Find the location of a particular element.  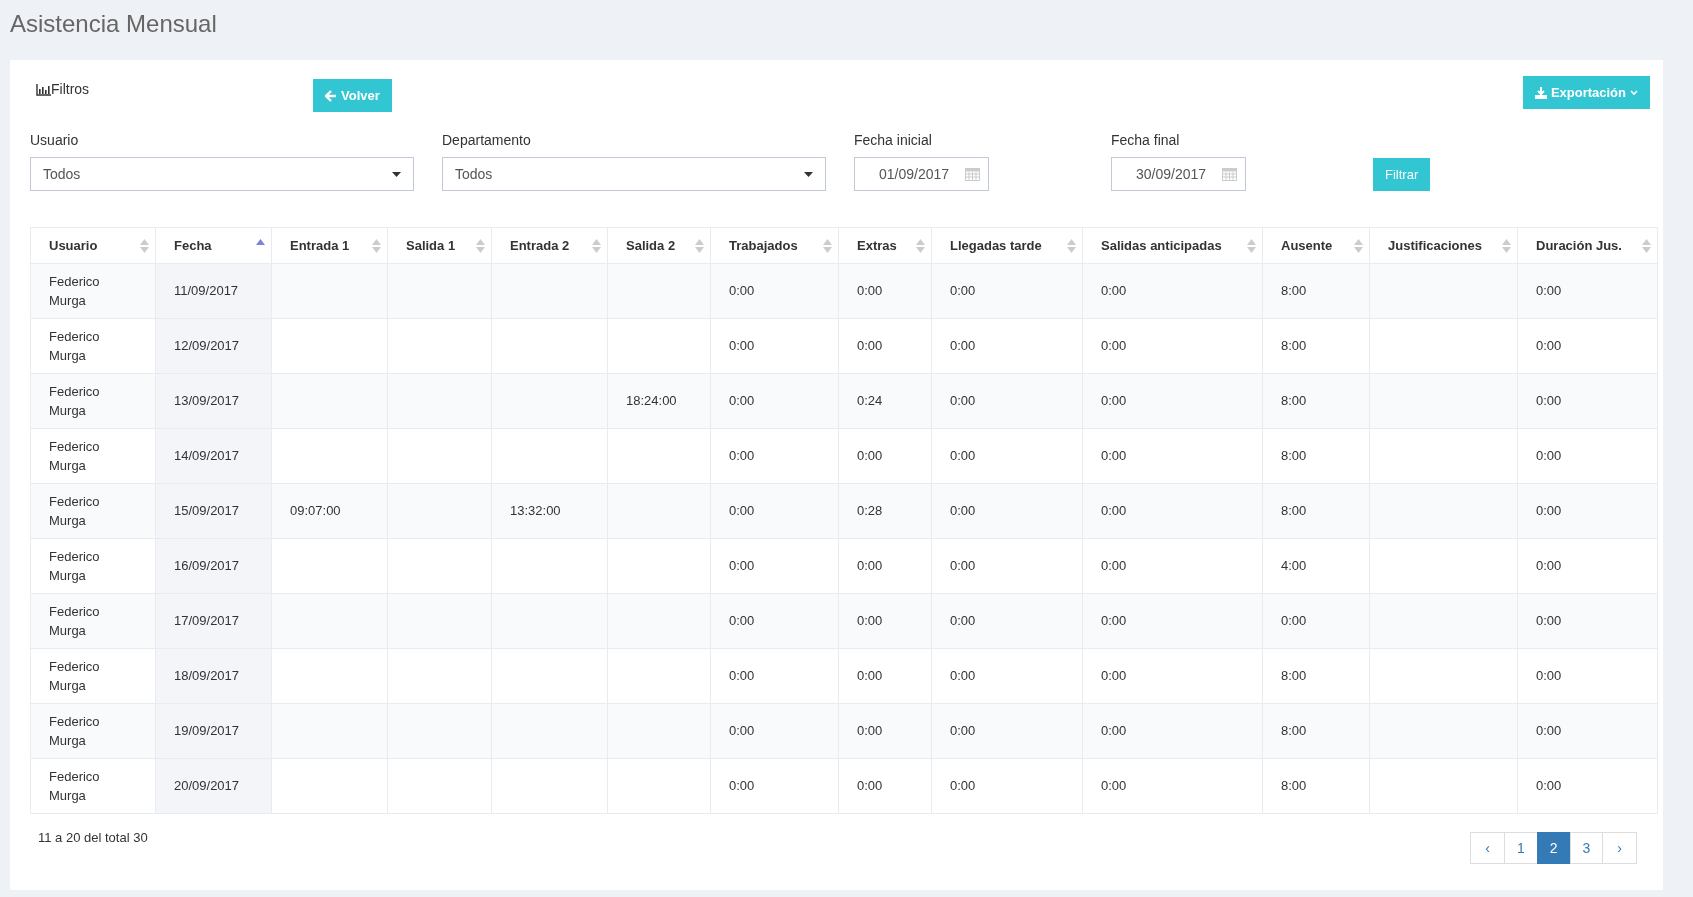

column-header: Salida 1 is located at coordinates (439, 245).